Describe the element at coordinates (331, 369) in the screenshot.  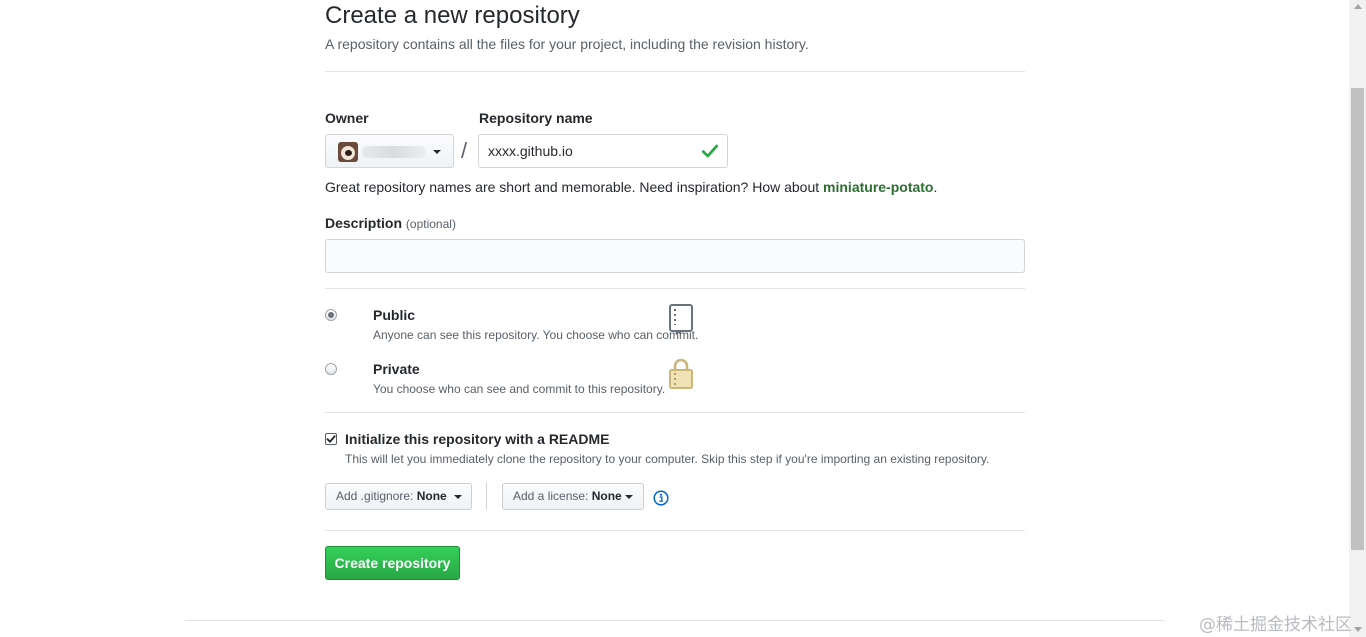
I see `private-radio` at that location.